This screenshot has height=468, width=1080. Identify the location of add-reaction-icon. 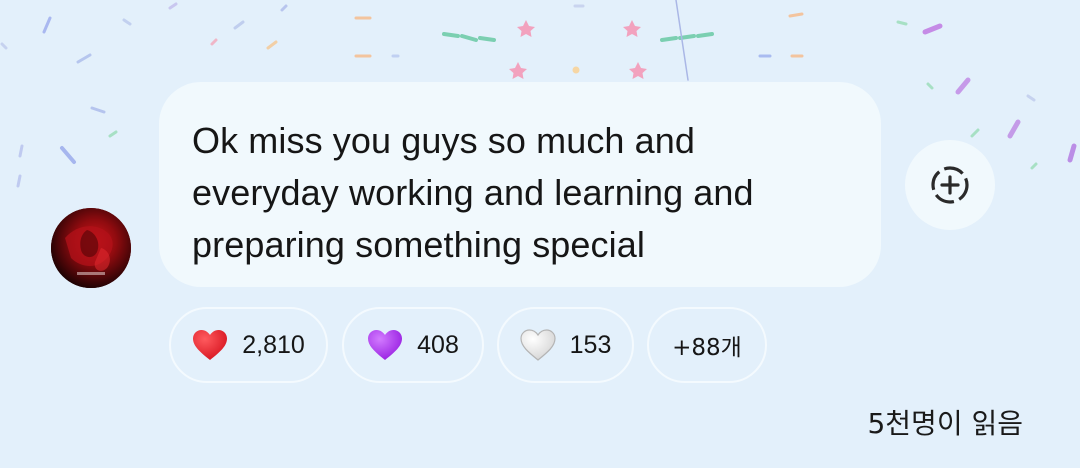
(950, 185).